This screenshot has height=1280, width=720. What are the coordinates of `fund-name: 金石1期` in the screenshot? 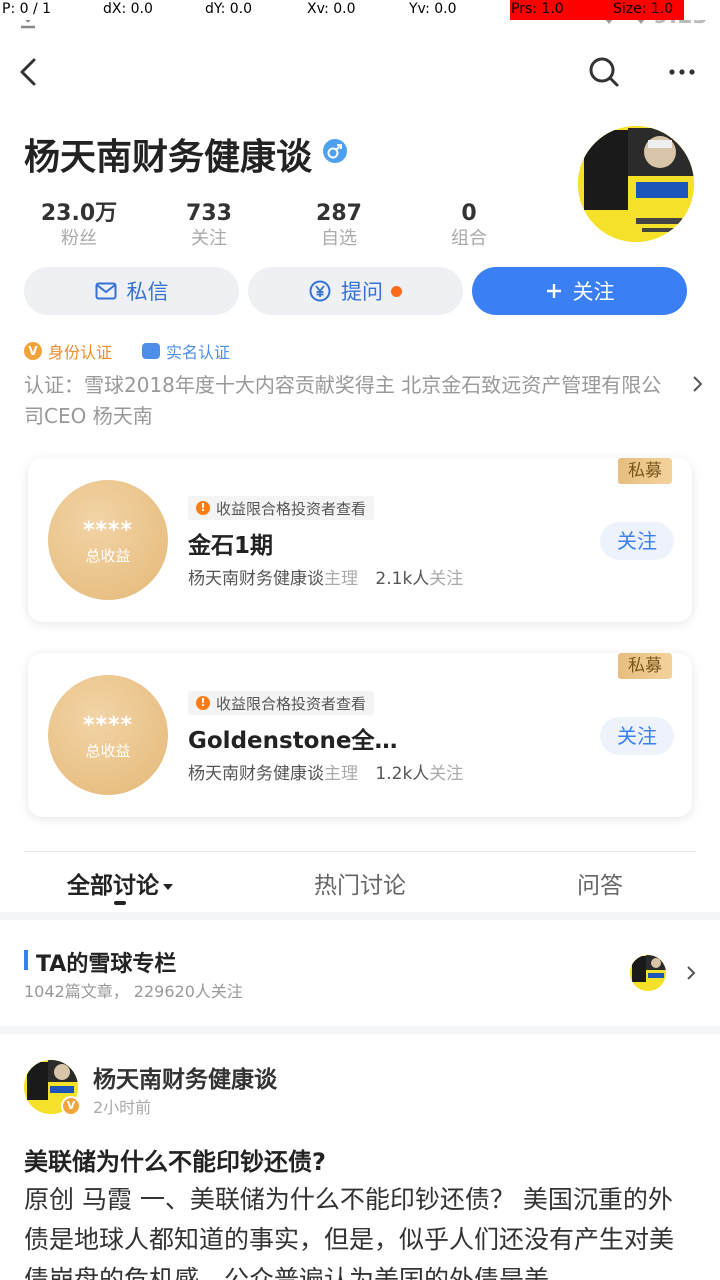 It's located at (231, 546).